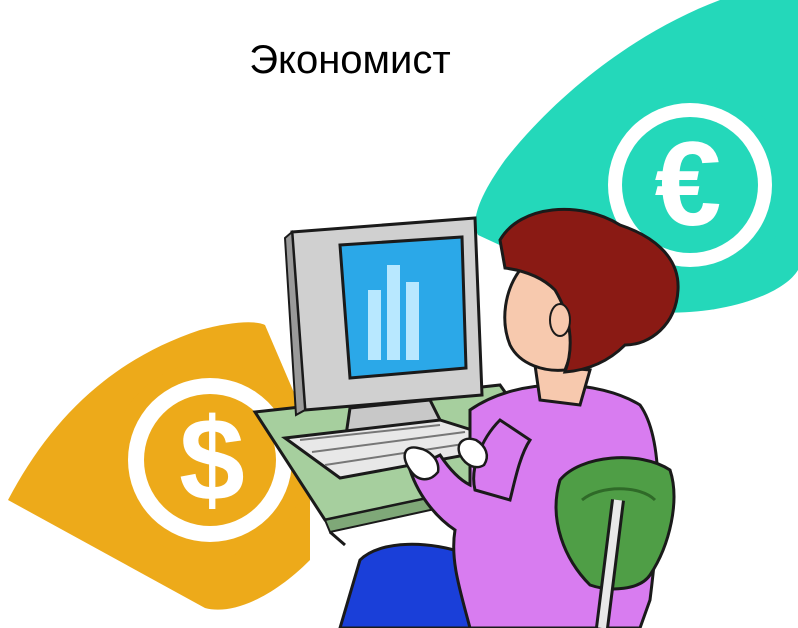  Describe the element at coordinates (688, 184) in the screenshot. I see `euro-symbol: €` at that location.